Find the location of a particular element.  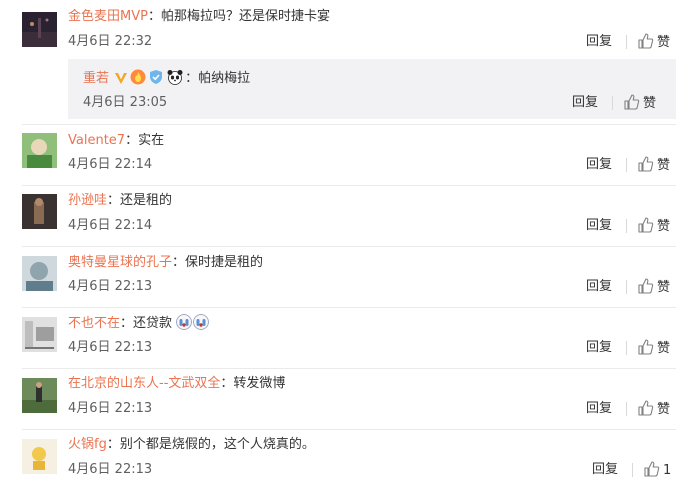

comment-line: 奥特曼星球的孔子：保时捷是租的 is located at coordinates (165, 263).